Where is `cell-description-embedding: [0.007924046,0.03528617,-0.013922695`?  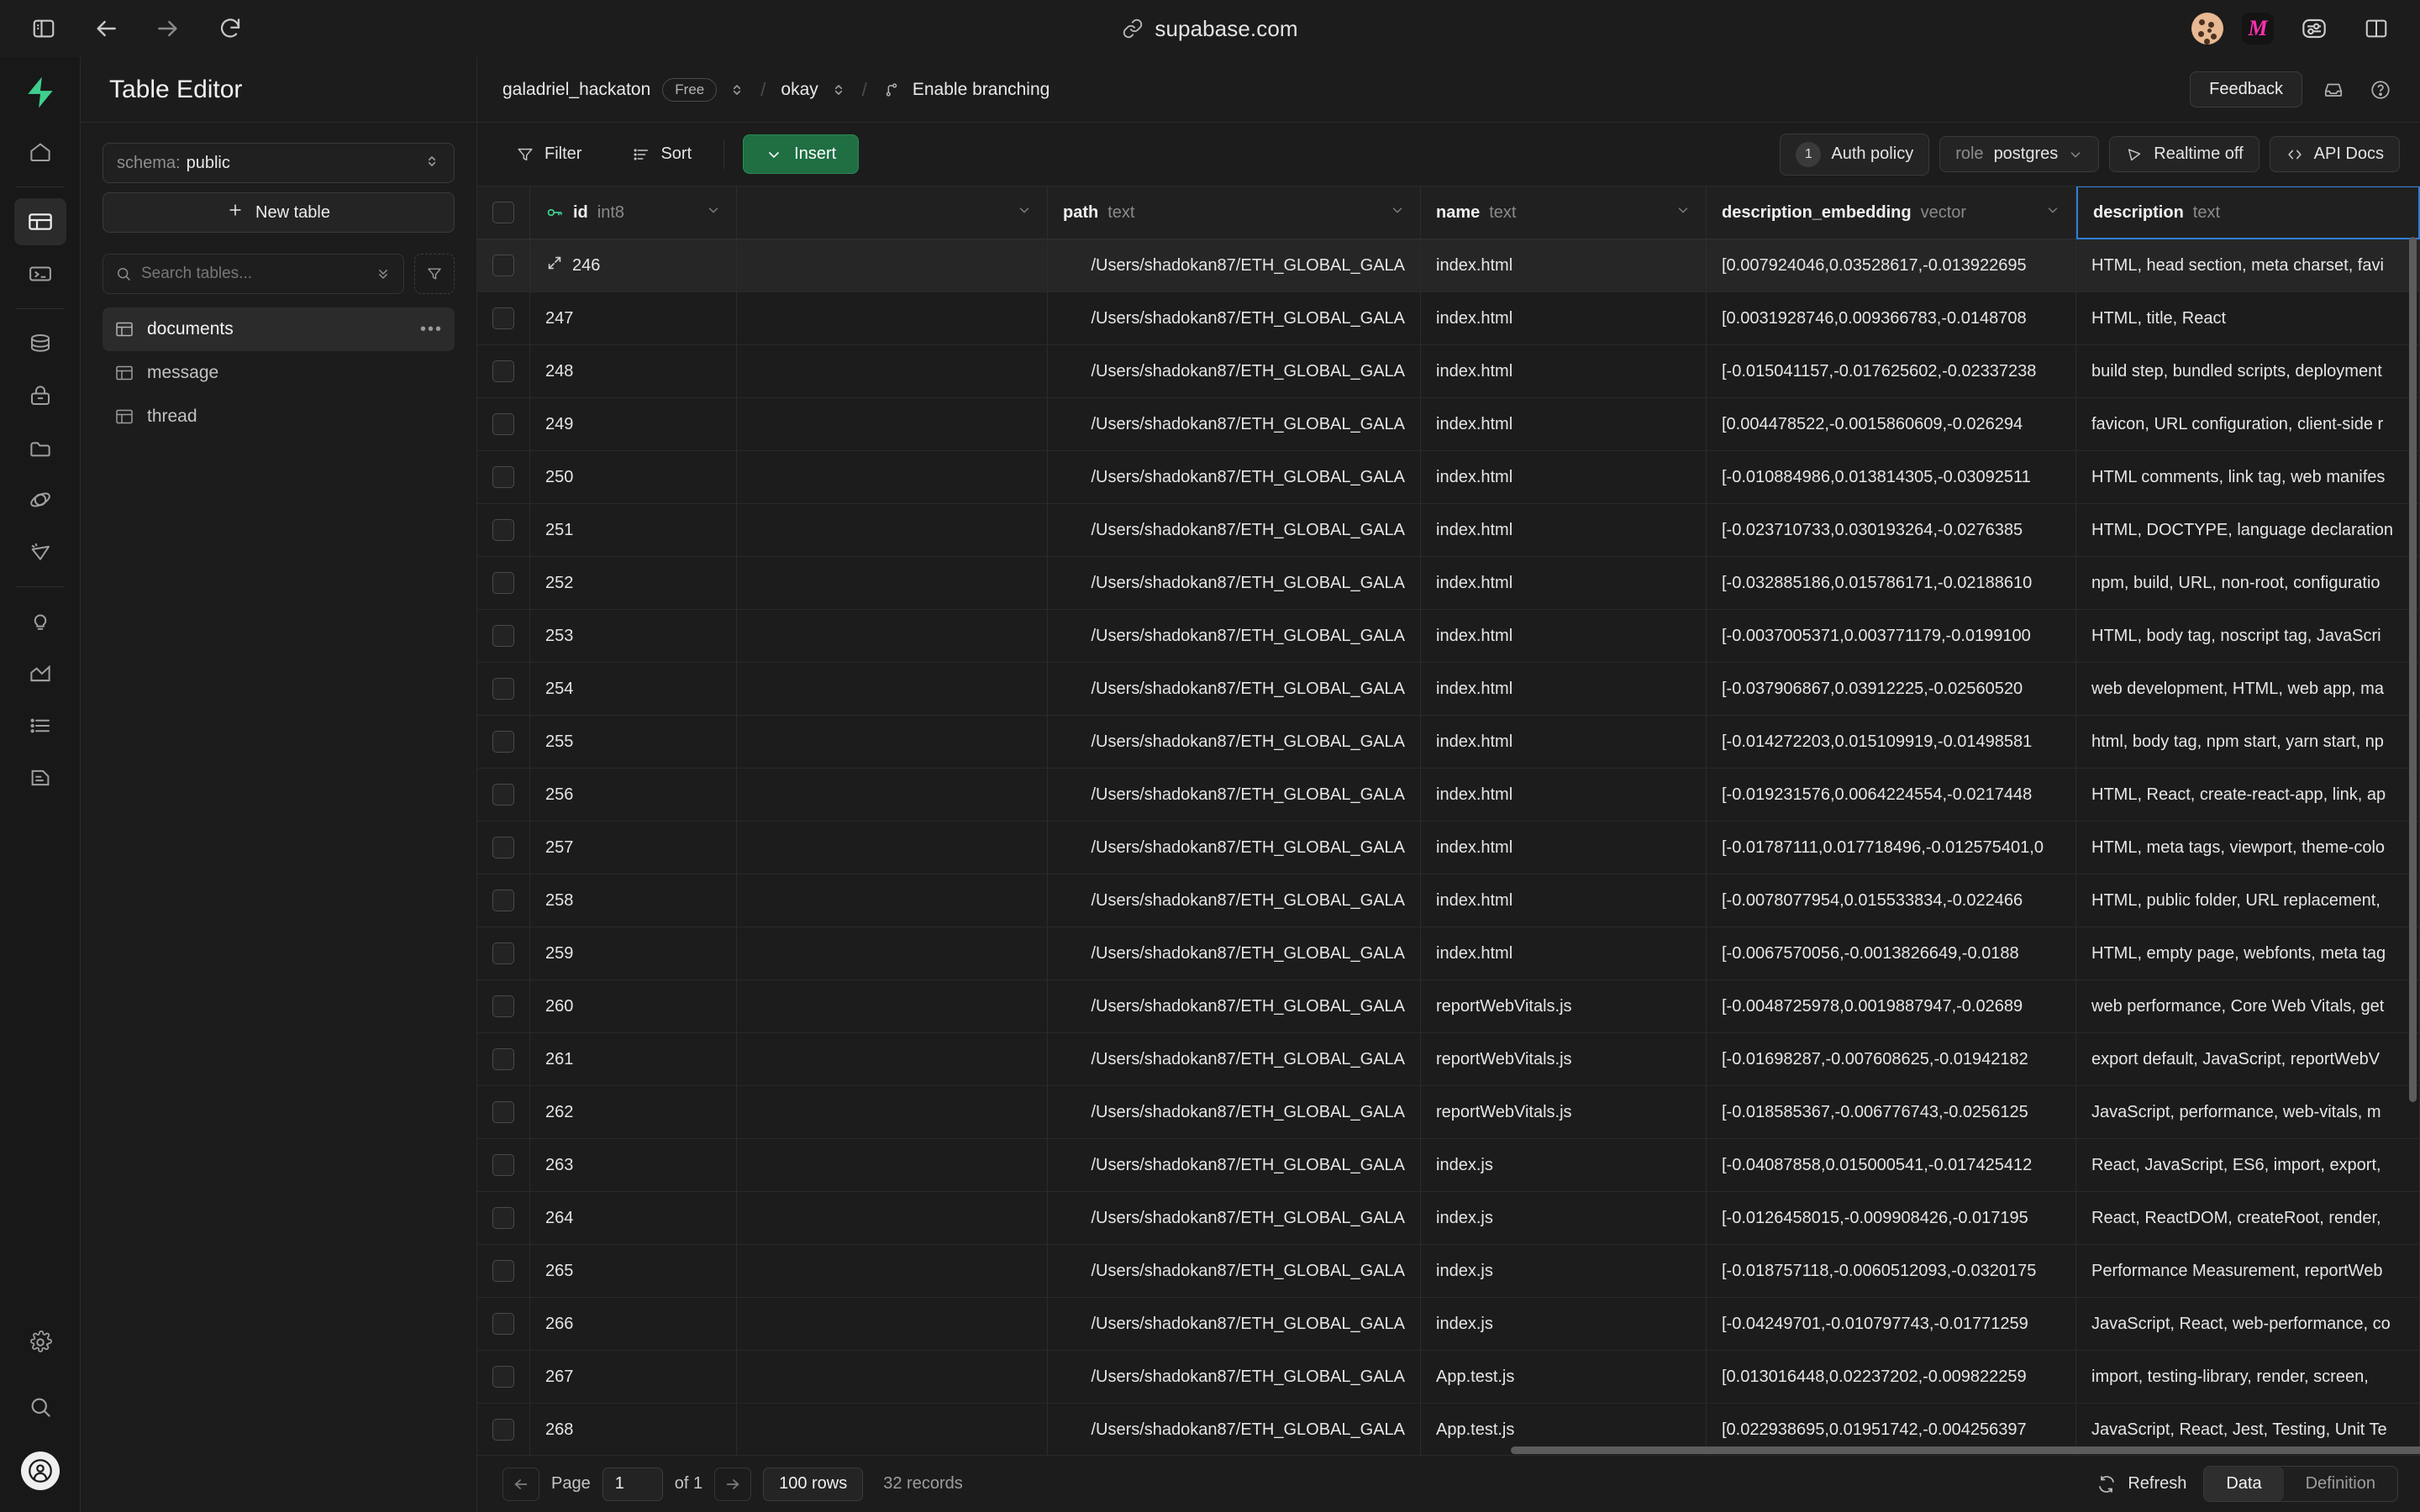
cell-description-embedding: [0.007924046,0.03528617,-0.013922695 is located at coordinates (1891, 265).